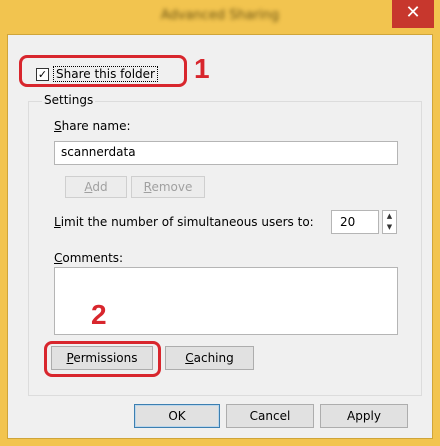 This screenshot has height=446, width=440. Describe the element at coordinates (202, 68) in the screenshot. I see `step1-number: 1` at that location.